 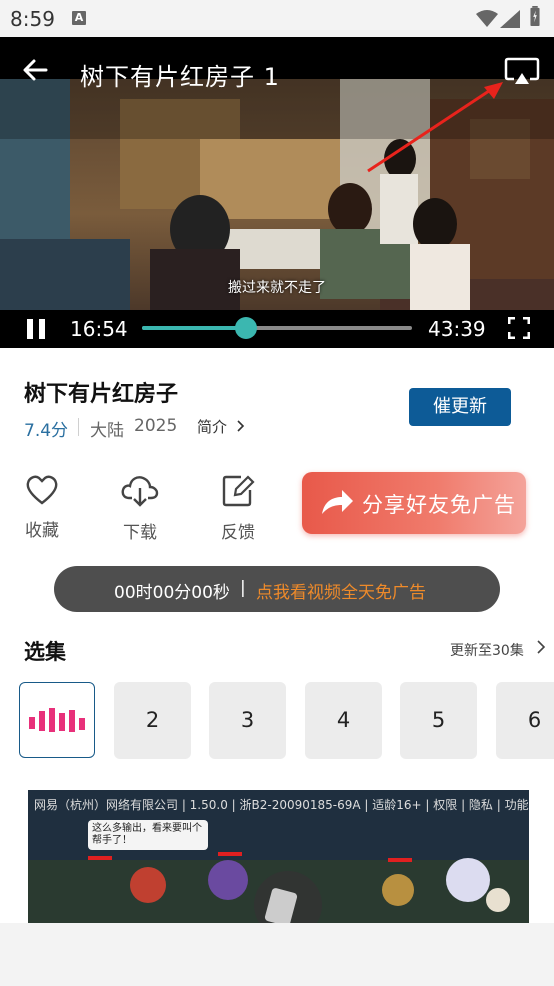 What do you see at coordinates (277, 288) in the screenshot?
I see `video-subtitle: 搬过来就不走了` at bounding box center [277, 288].